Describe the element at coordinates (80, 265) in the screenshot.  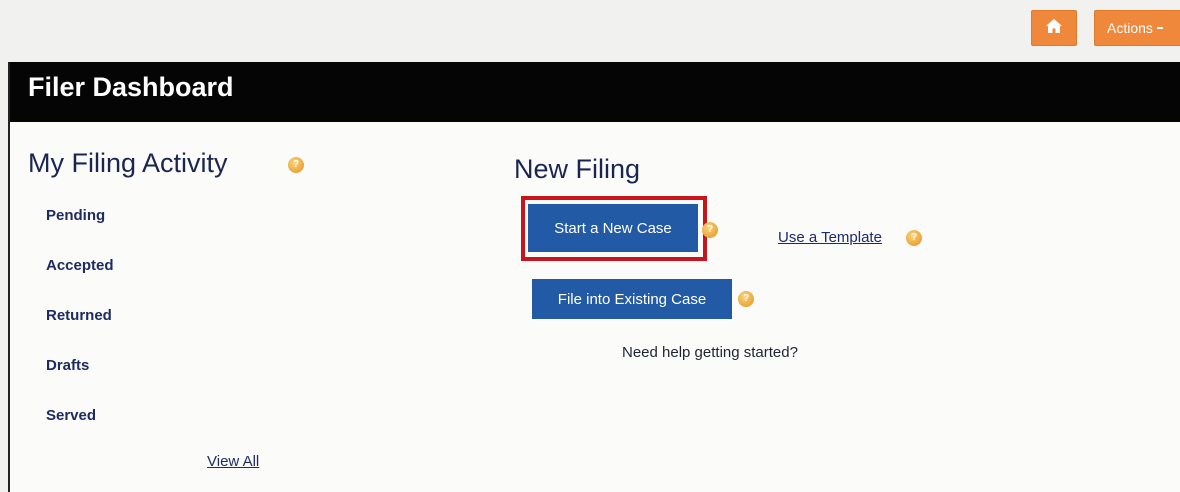
I see `activity-link-accepted: Accepted` at that location.